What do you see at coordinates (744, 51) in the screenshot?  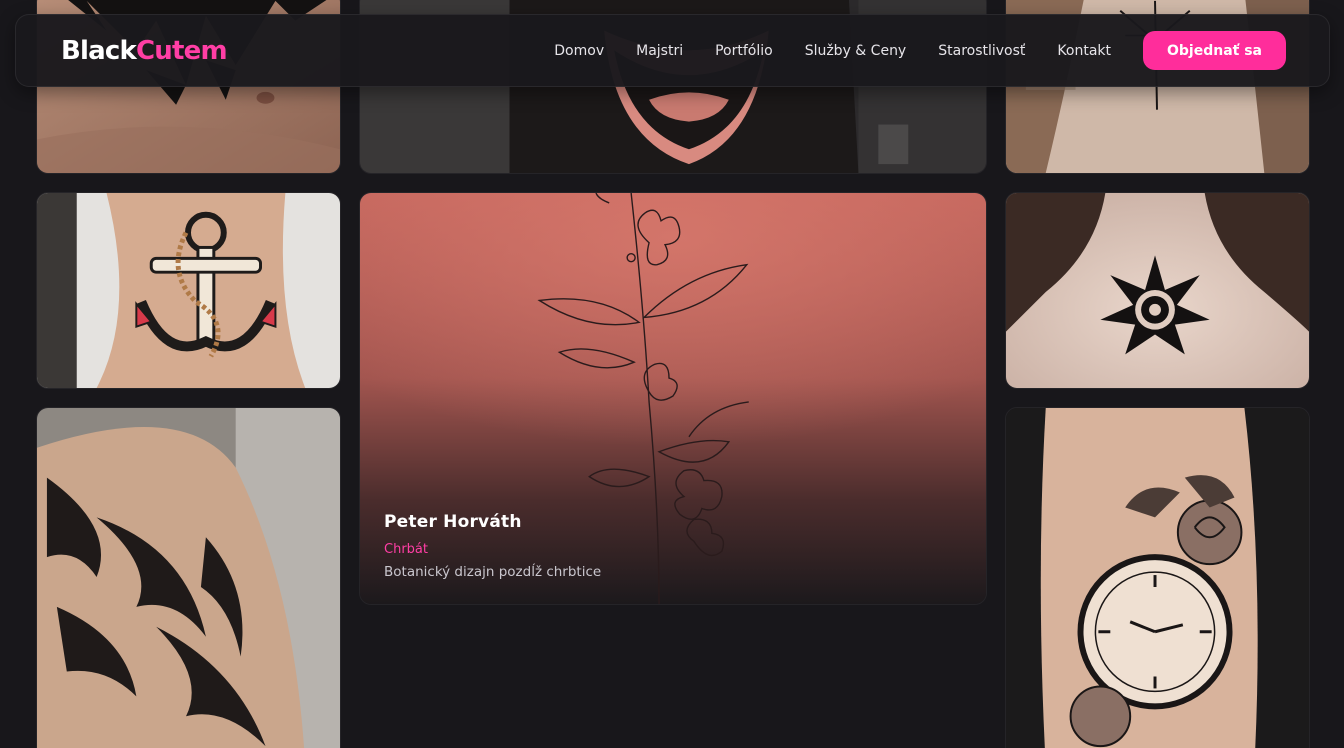 I see `nav-link-portfolio: Portfólio` at bounding box center [744, 51].